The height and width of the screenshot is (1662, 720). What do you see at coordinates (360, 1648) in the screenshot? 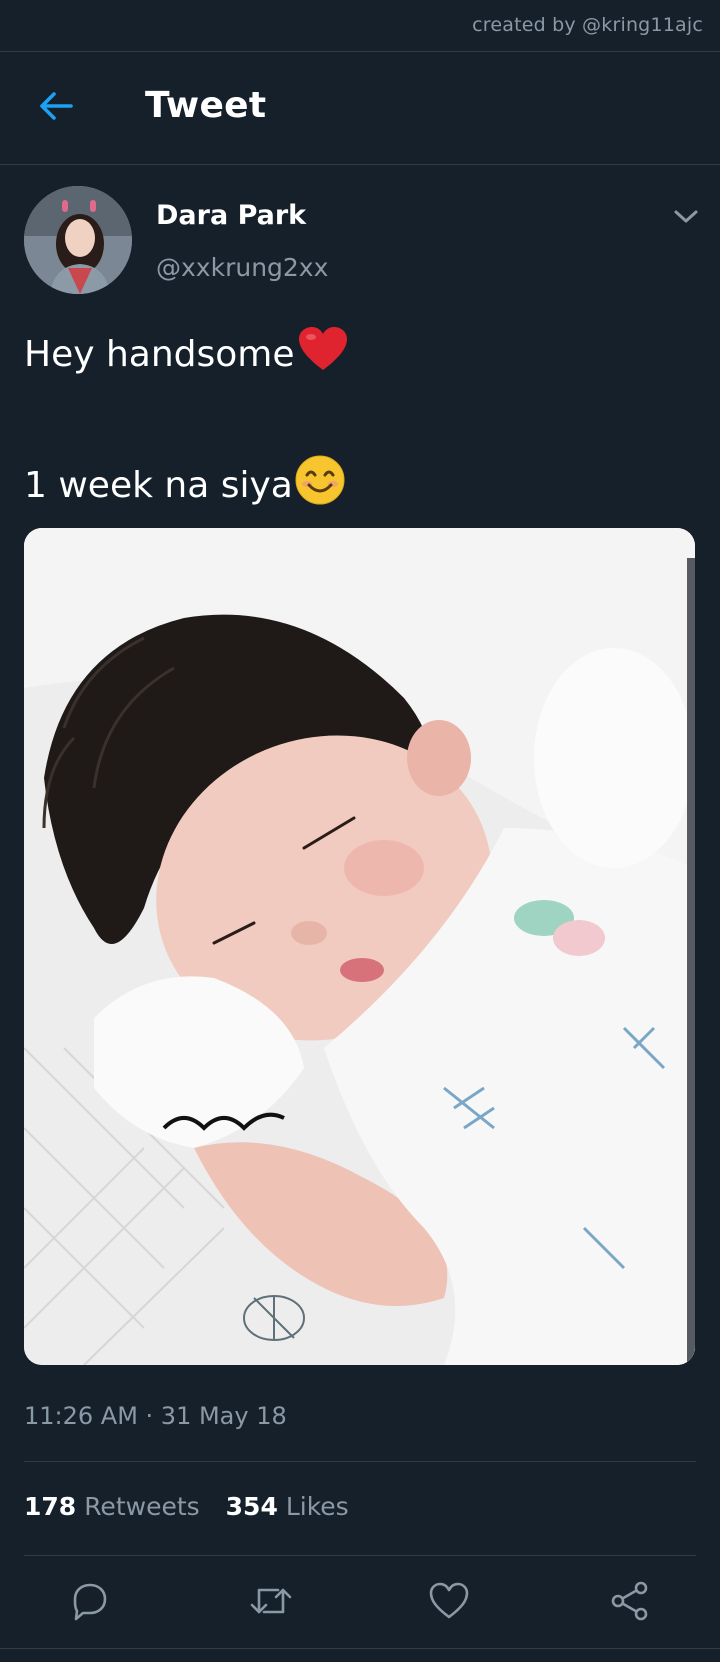
I see `bottom-divider` at bounding box center [360, 1648].